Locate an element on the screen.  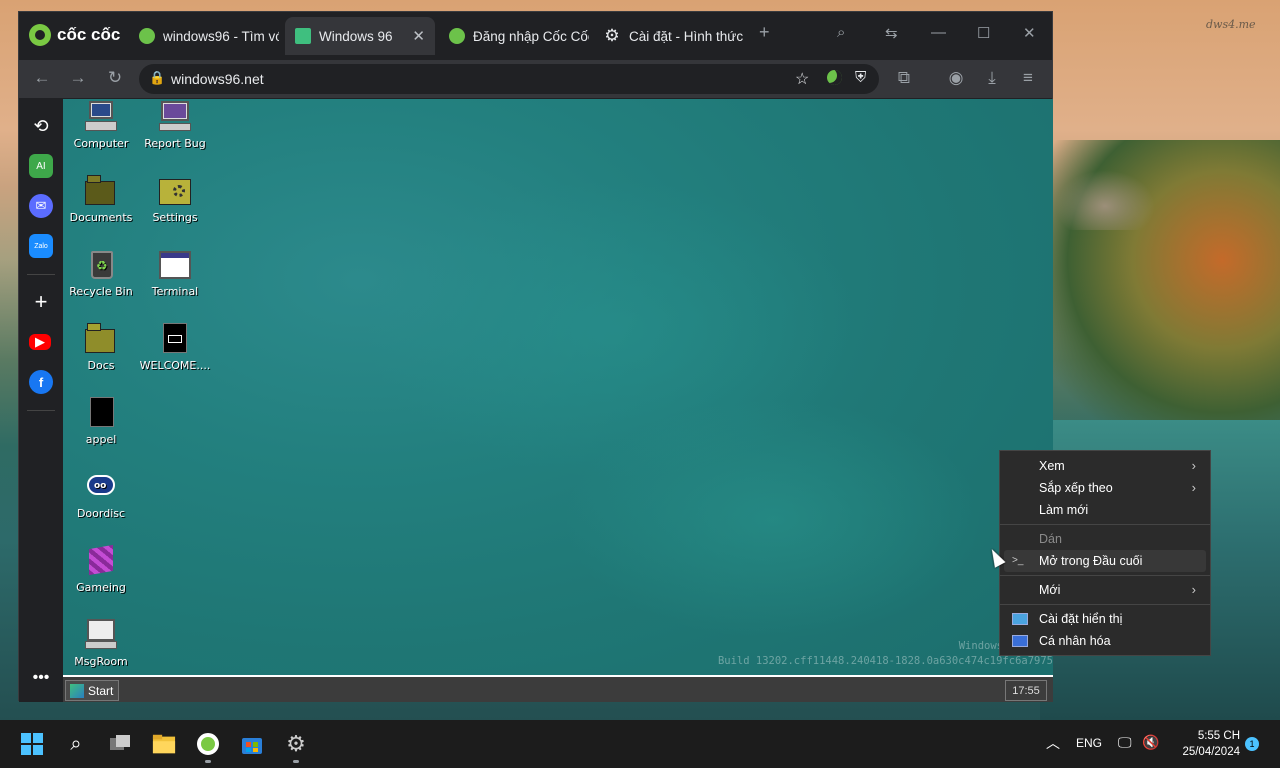
menu-item-view: Xem › is located at coordinates (1105, 466).